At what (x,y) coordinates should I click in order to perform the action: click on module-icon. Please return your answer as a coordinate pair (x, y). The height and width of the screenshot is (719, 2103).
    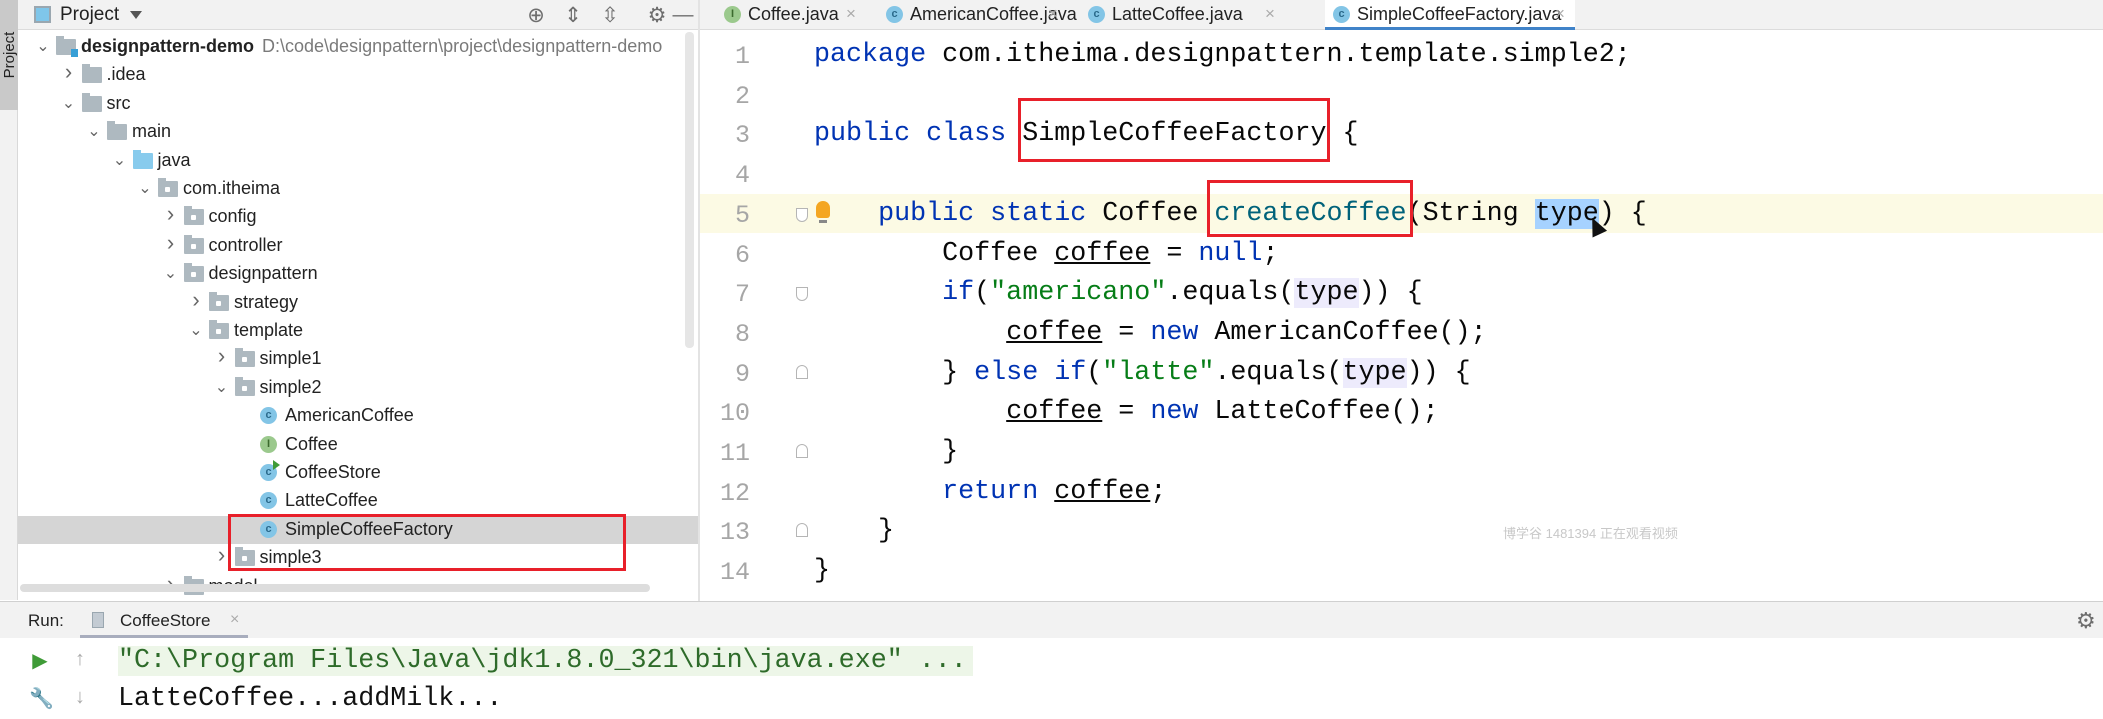
    Looking at the image, I should click on (67, 46).